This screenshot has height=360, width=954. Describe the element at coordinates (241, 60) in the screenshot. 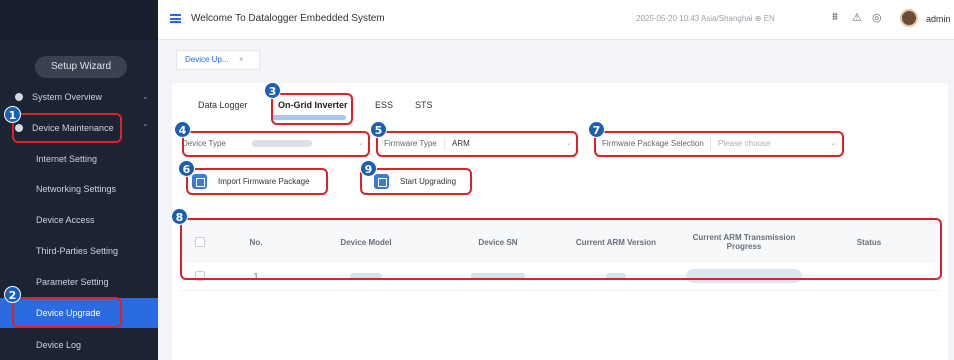

I see `close-icon: ×` at that location.